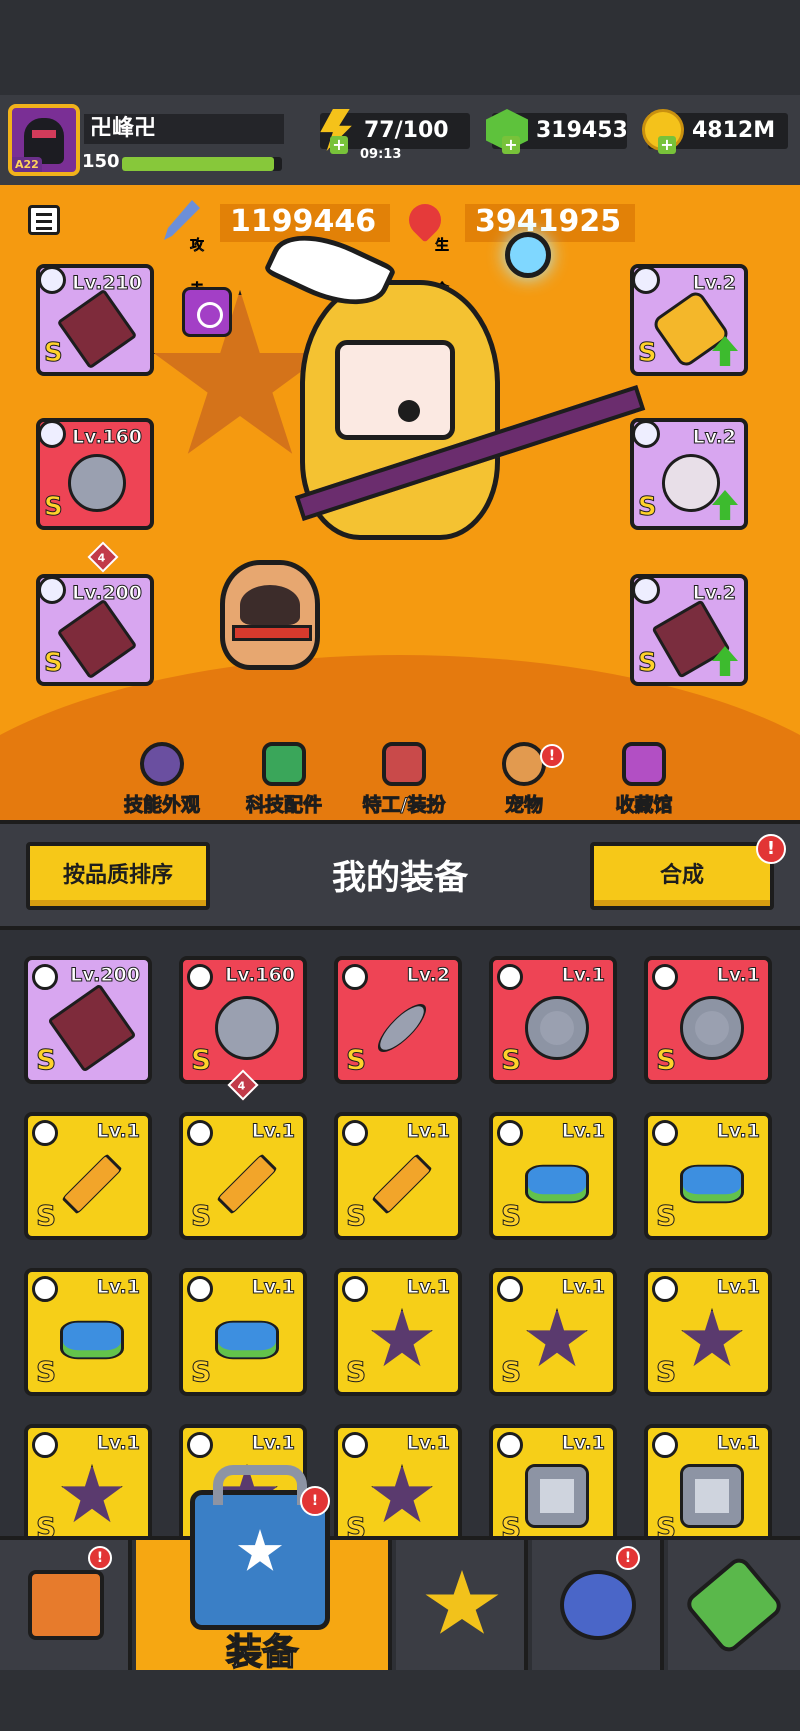 This screenshot has width=800, height=1731. I want to click on menu-pets: 宠物, so click(522, 782).